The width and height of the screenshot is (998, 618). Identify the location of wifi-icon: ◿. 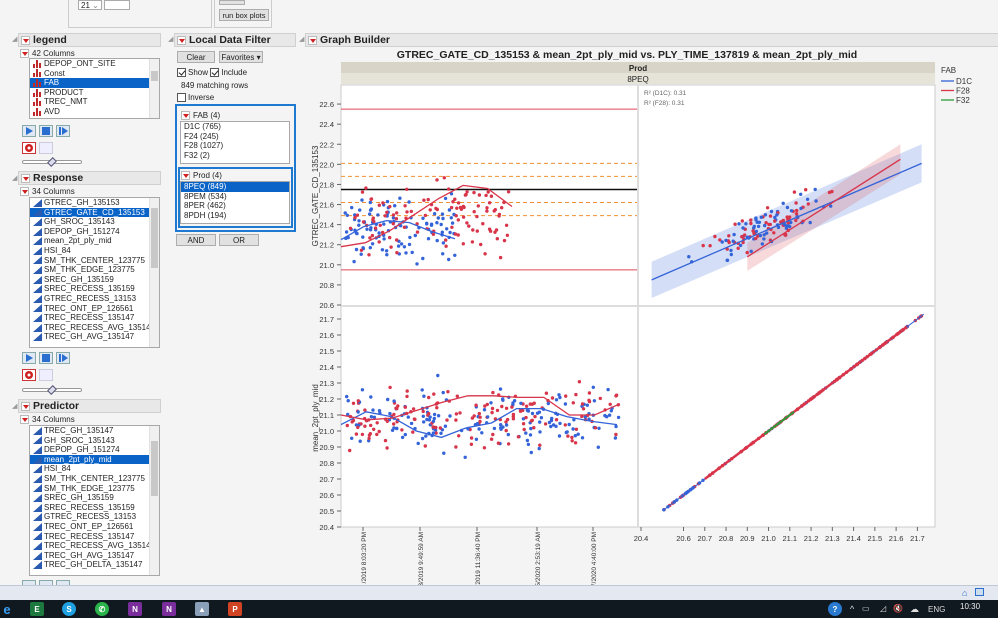
(883, 608).